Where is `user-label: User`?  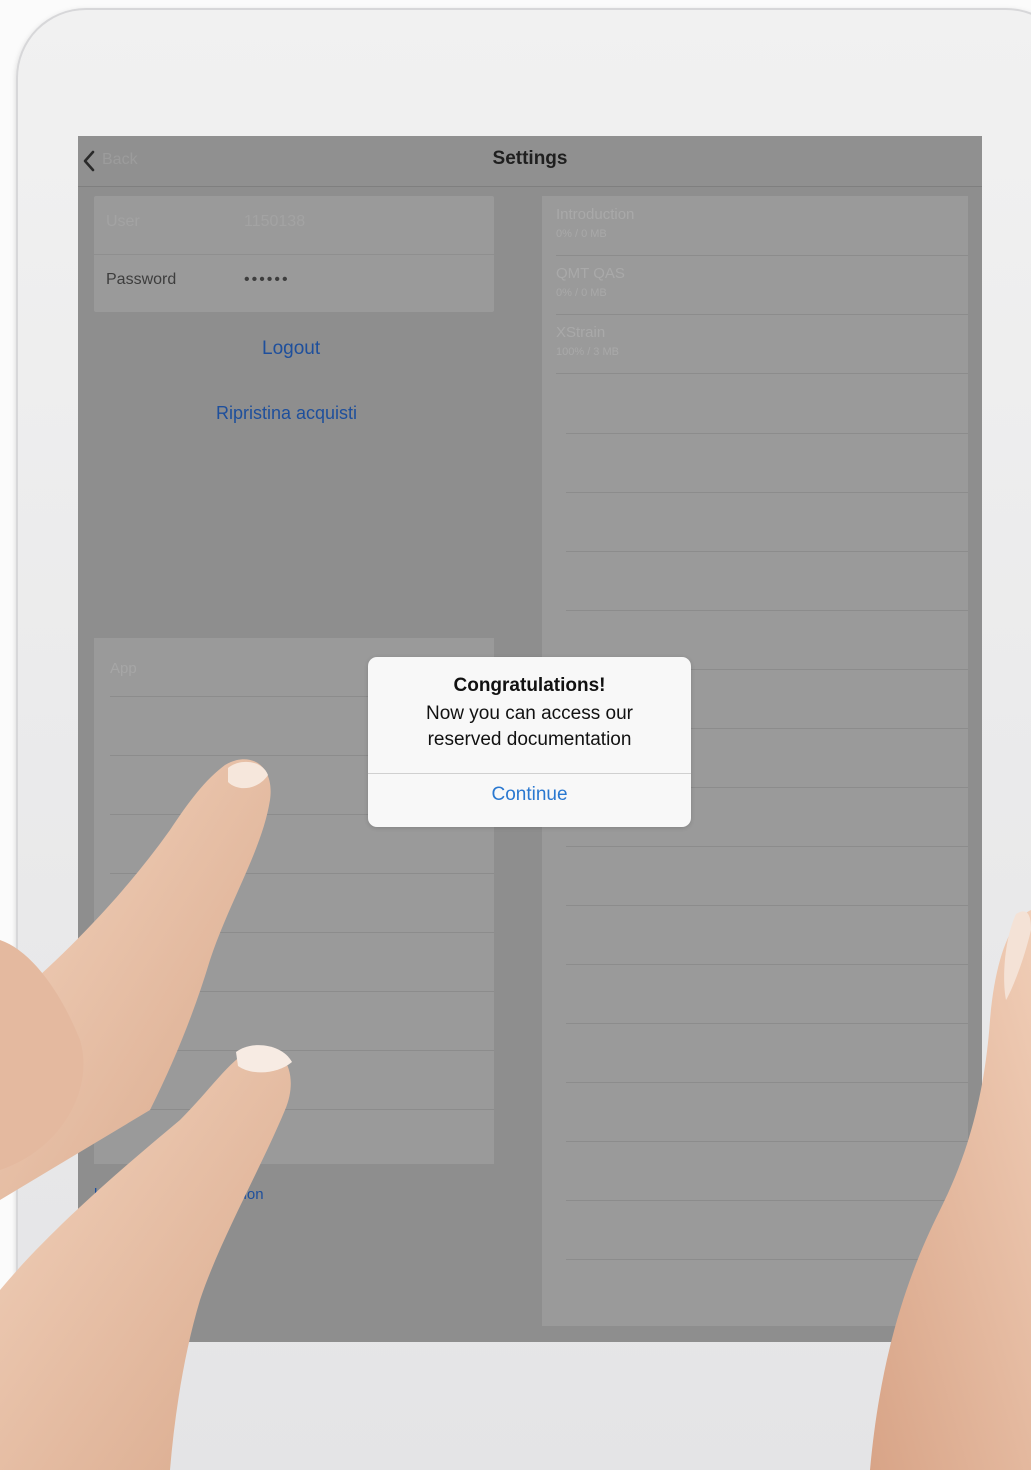
user-label: User is located at coordinates (123, 221).